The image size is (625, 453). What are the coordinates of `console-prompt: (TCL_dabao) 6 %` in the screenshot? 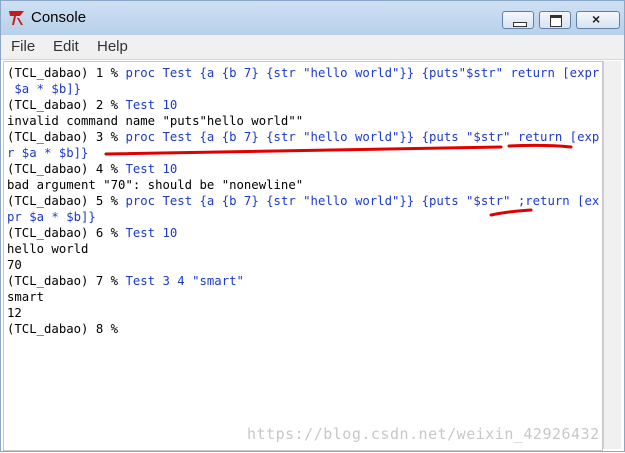 It's located at (66, 233).